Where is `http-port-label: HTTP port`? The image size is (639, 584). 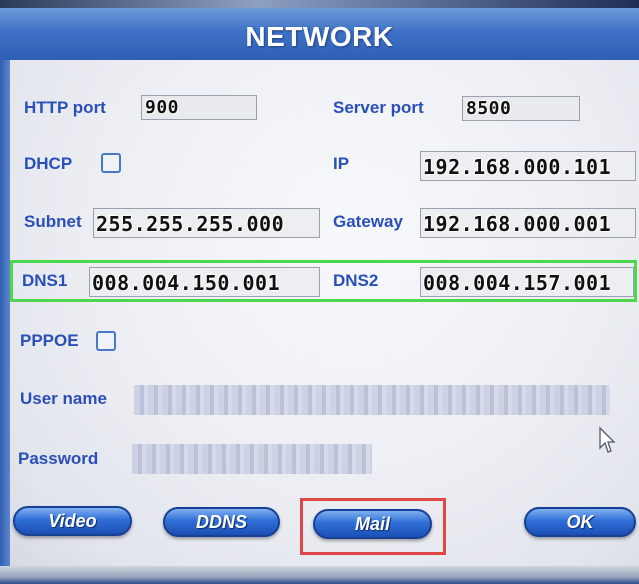 http-port-label: HTTP port is located at coordinates (65, 107).